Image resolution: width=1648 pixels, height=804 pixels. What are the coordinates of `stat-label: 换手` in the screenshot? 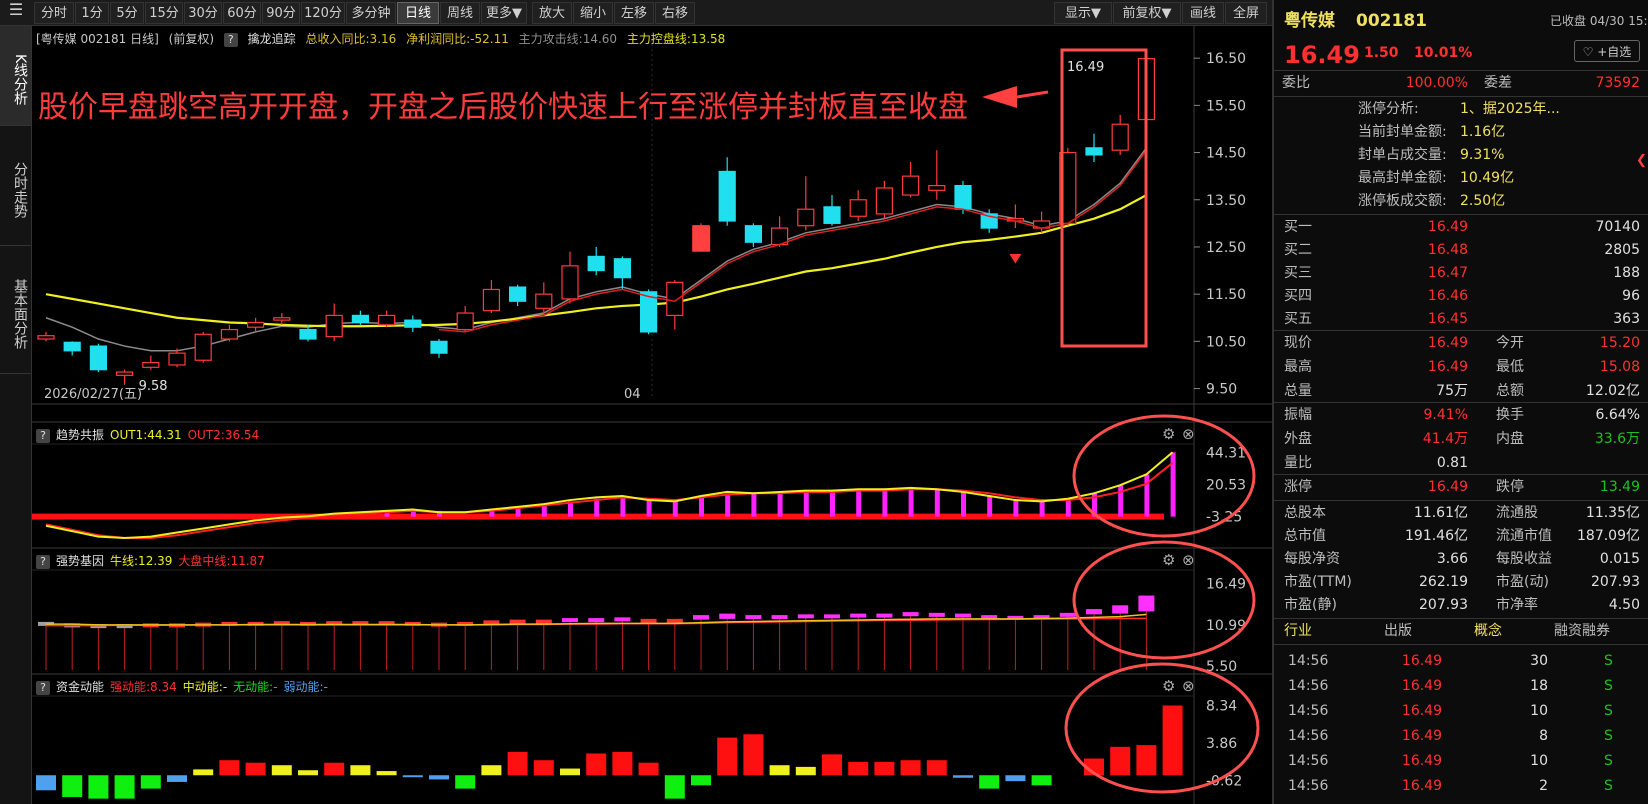 It's located at (1510, 415).